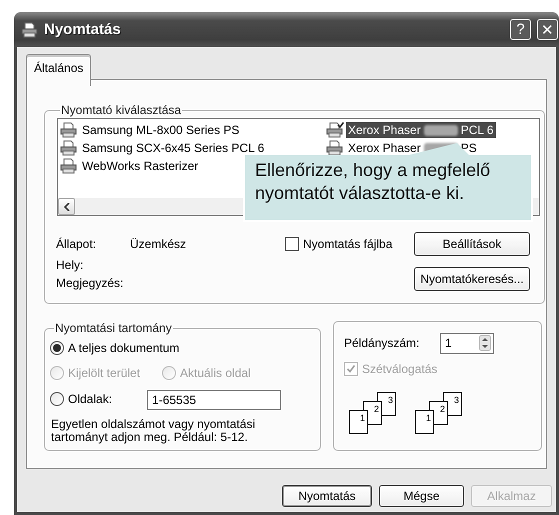 Image resolution: width=559 pixels, height=515 pixels. What do you see at coordinates (83, 29) in the screenshot?
I see `window-title: Nyomtatás` at bounding box center [83, 29].